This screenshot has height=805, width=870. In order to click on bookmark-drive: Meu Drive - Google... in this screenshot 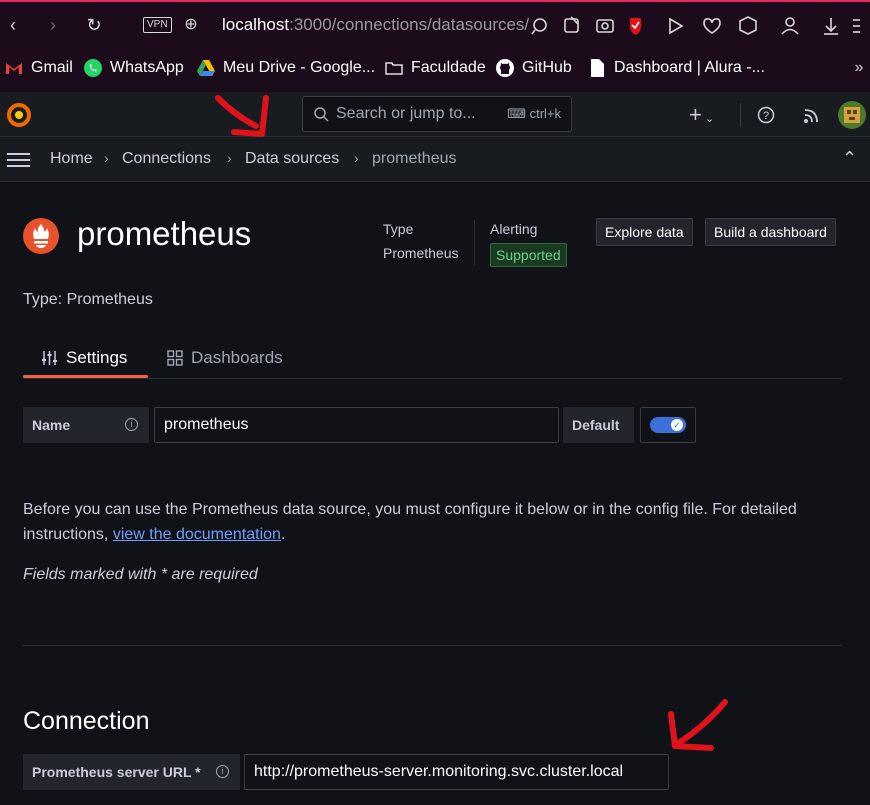, I will do `click(285, 68)`.